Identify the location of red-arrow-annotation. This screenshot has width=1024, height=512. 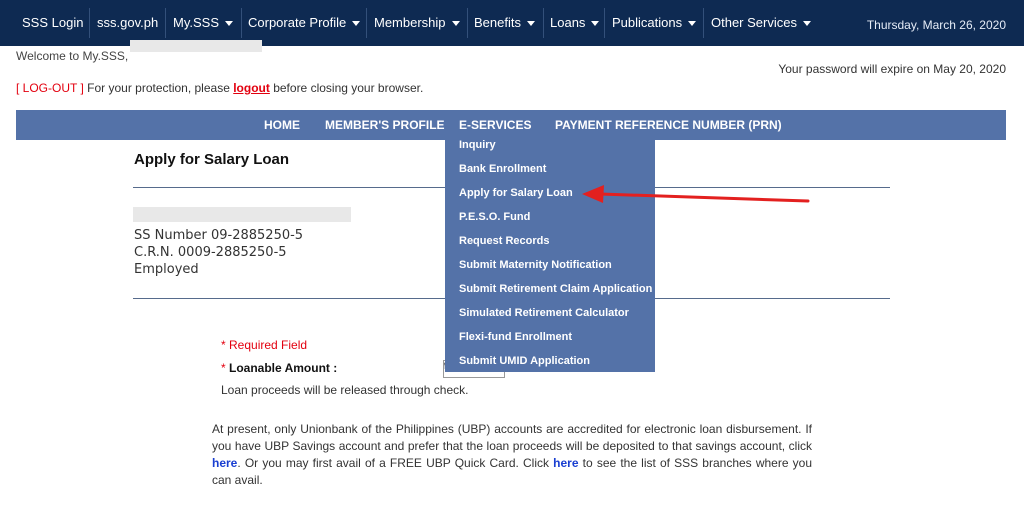
(696, 194).